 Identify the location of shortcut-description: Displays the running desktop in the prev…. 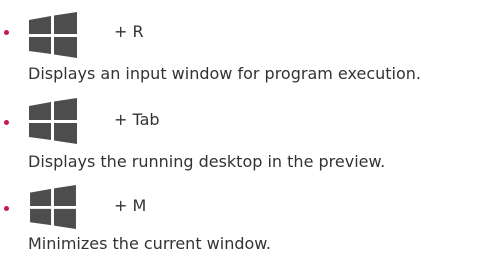
(207, 161).